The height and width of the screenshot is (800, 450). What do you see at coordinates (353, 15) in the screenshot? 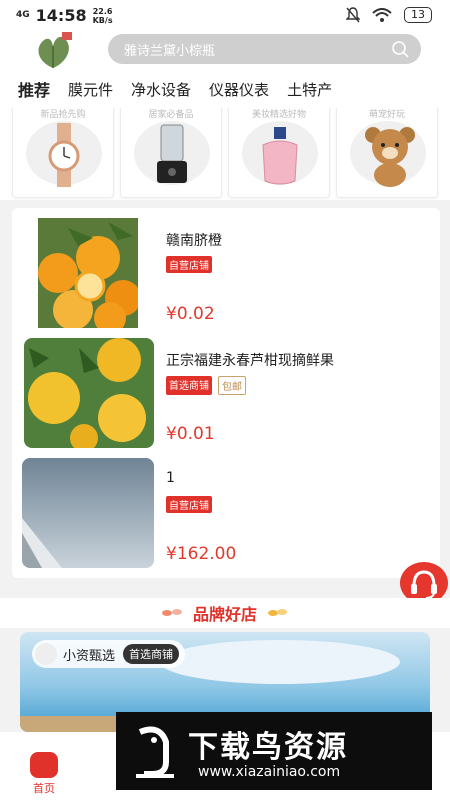
I see `mute-bell-icon` at bounding box center [353, 15].